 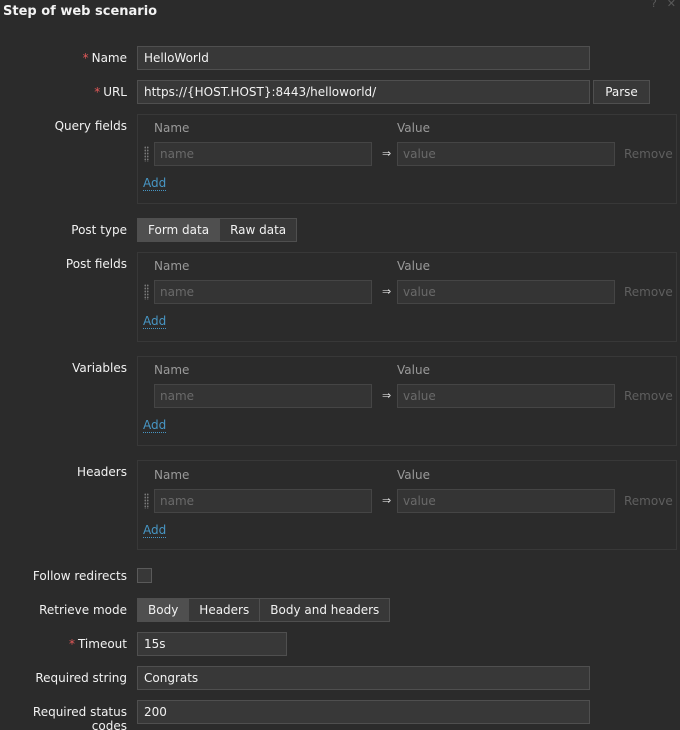 What do you see at coordinates (654, 5) in the screenshot?
I see `help-icon: ?` at bounding box center [654, 5].